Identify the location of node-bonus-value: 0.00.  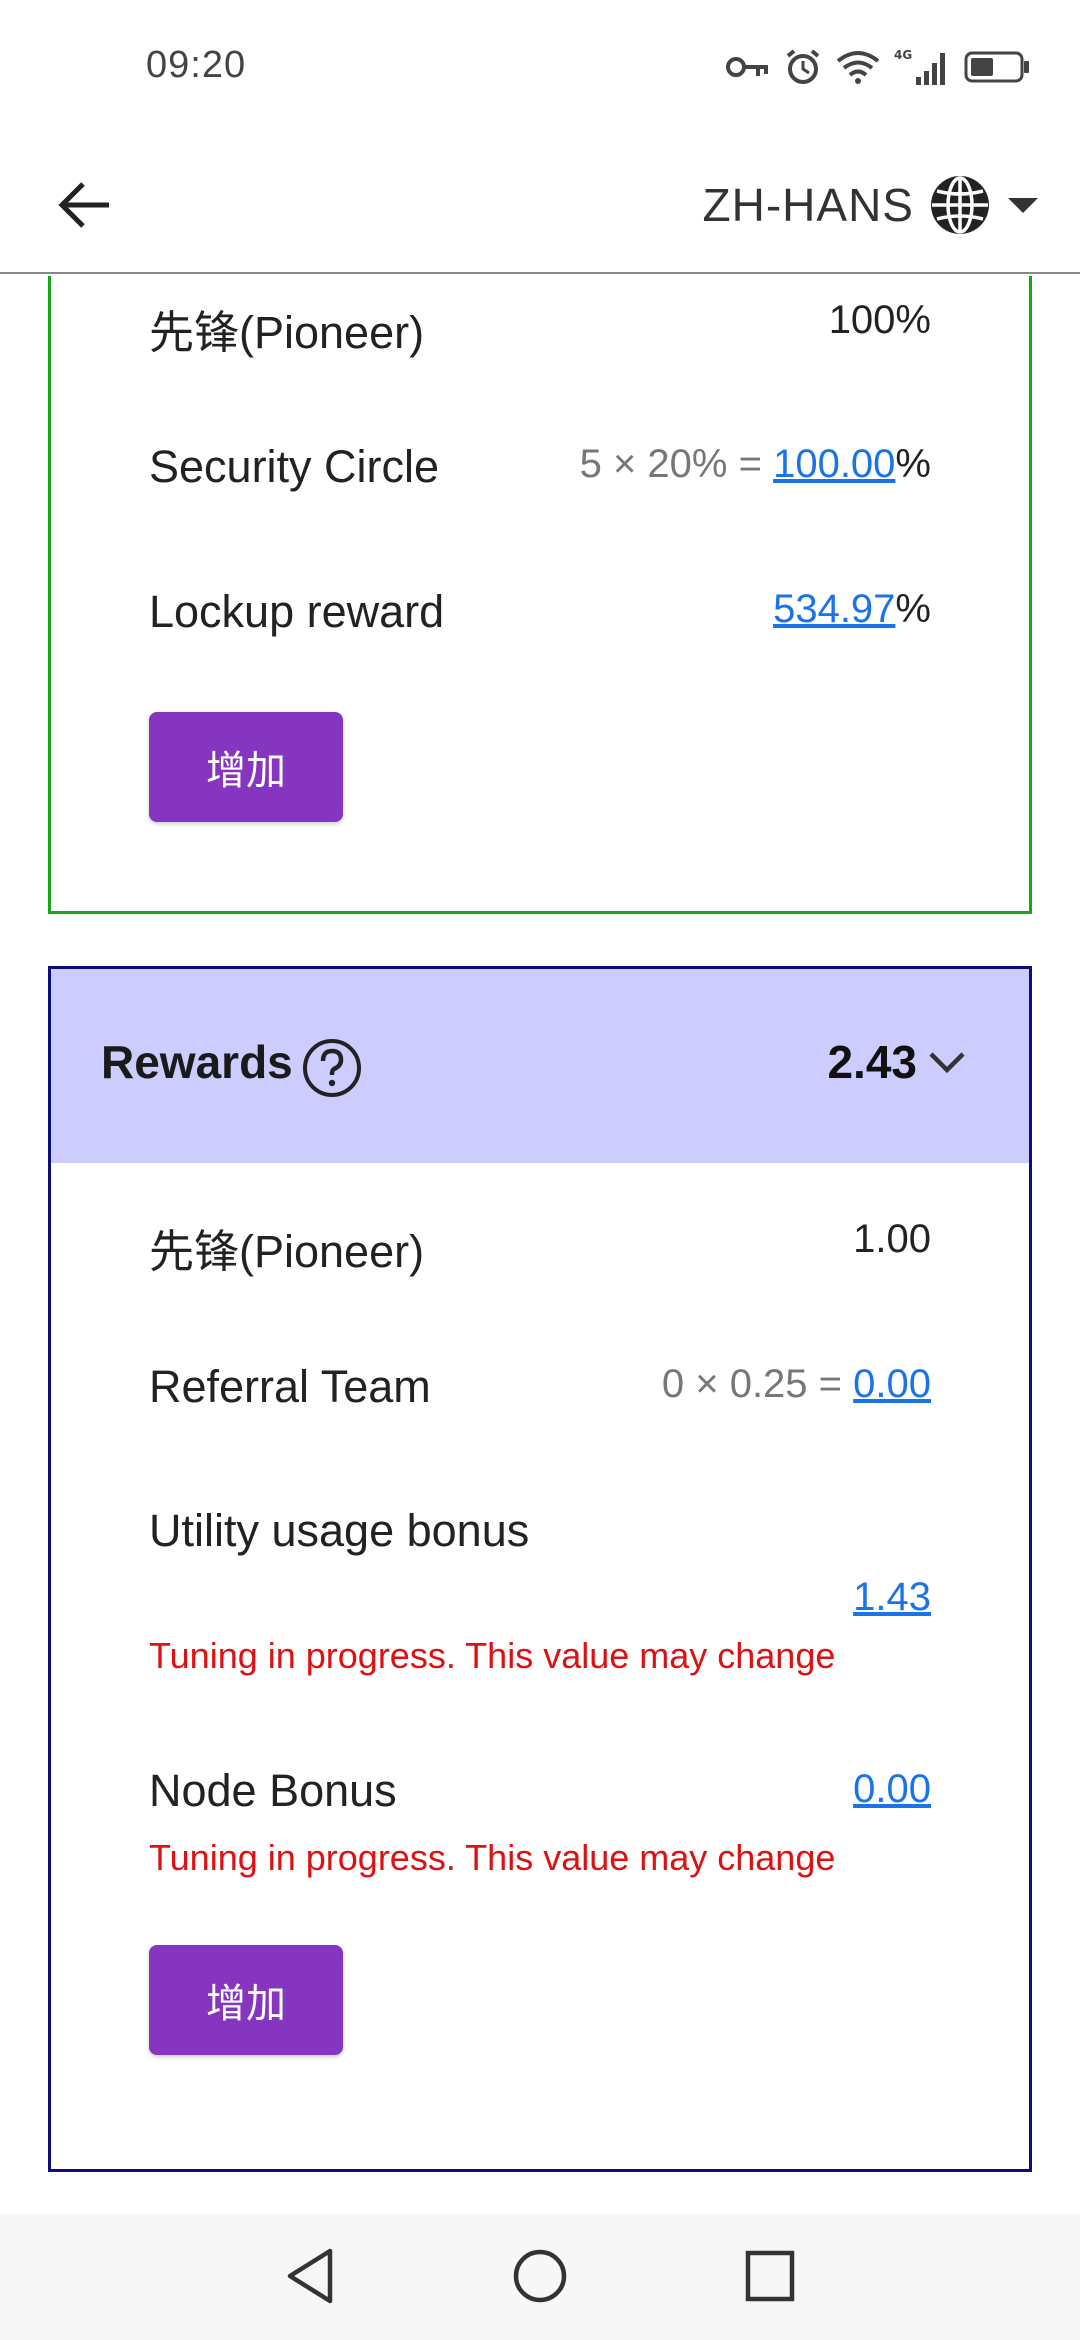
(892, 1789).